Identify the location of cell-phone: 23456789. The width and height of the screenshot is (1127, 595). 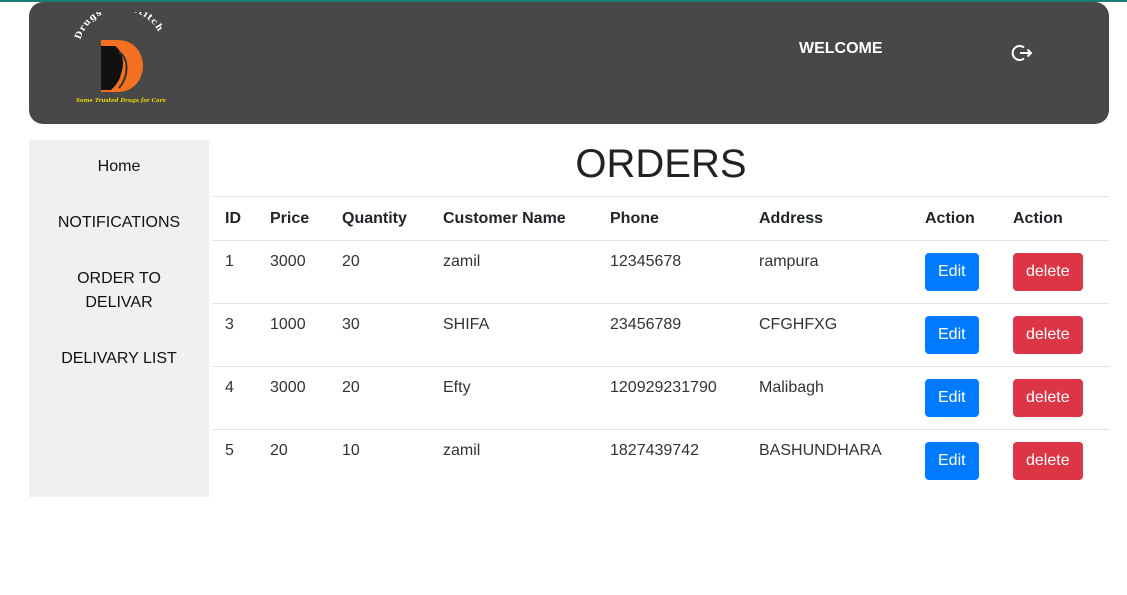
(672, 335).